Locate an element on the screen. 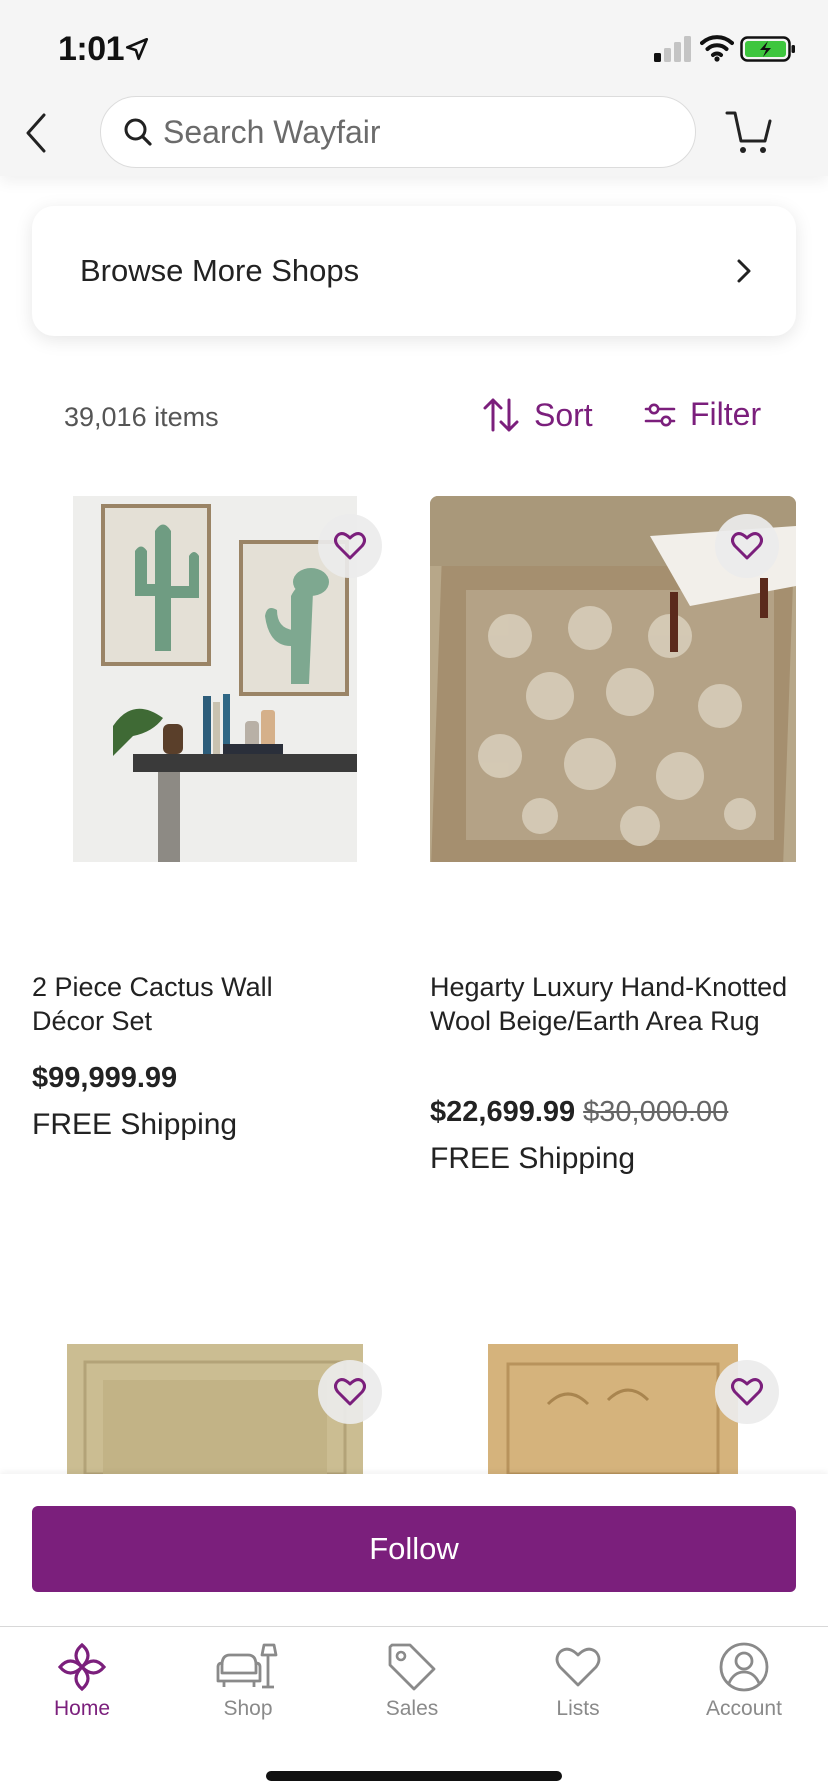 The width and height of the screenshot is (828, 1792). follow-button: Follow is located at coordinates (414, 1549).